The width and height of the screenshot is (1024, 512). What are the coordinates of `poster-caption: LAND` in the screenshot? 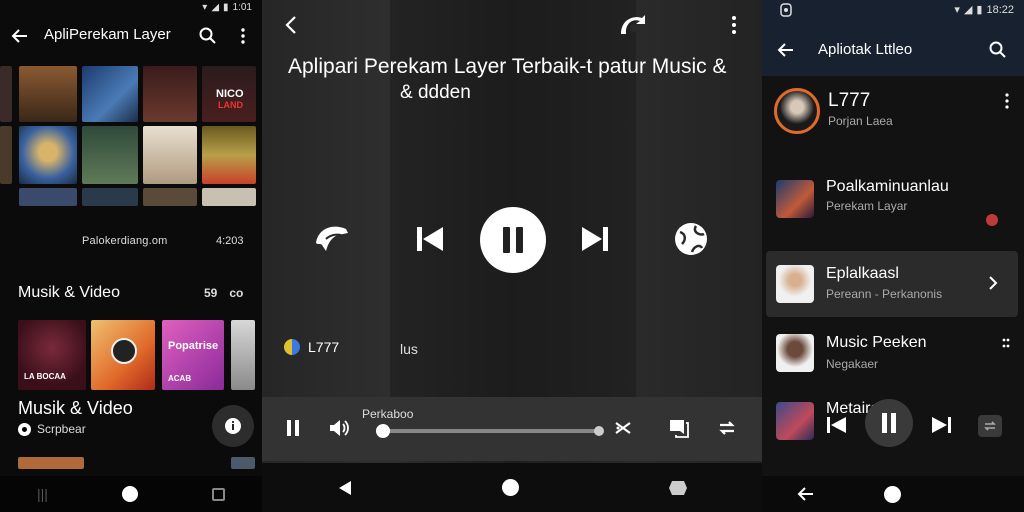 It's located at (230, 105).